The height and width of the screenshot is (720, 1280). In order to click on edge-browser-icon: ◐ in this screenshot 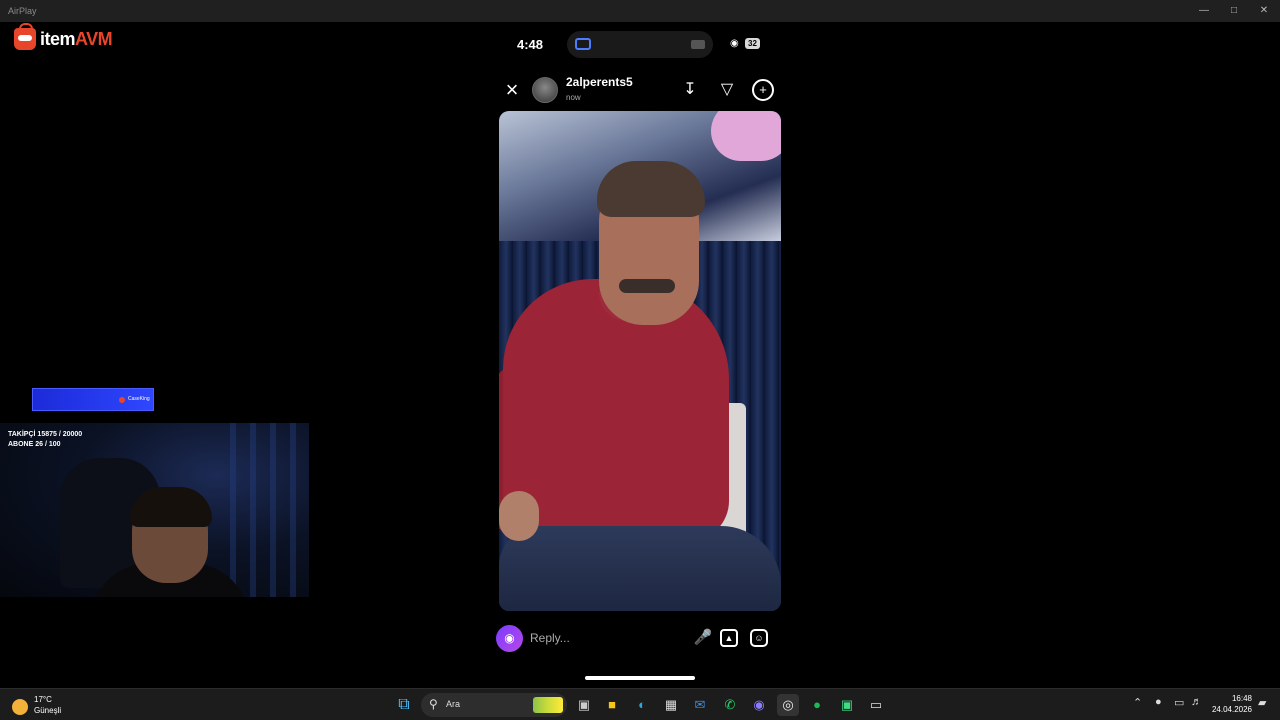, I will do `click(642, 705)`.